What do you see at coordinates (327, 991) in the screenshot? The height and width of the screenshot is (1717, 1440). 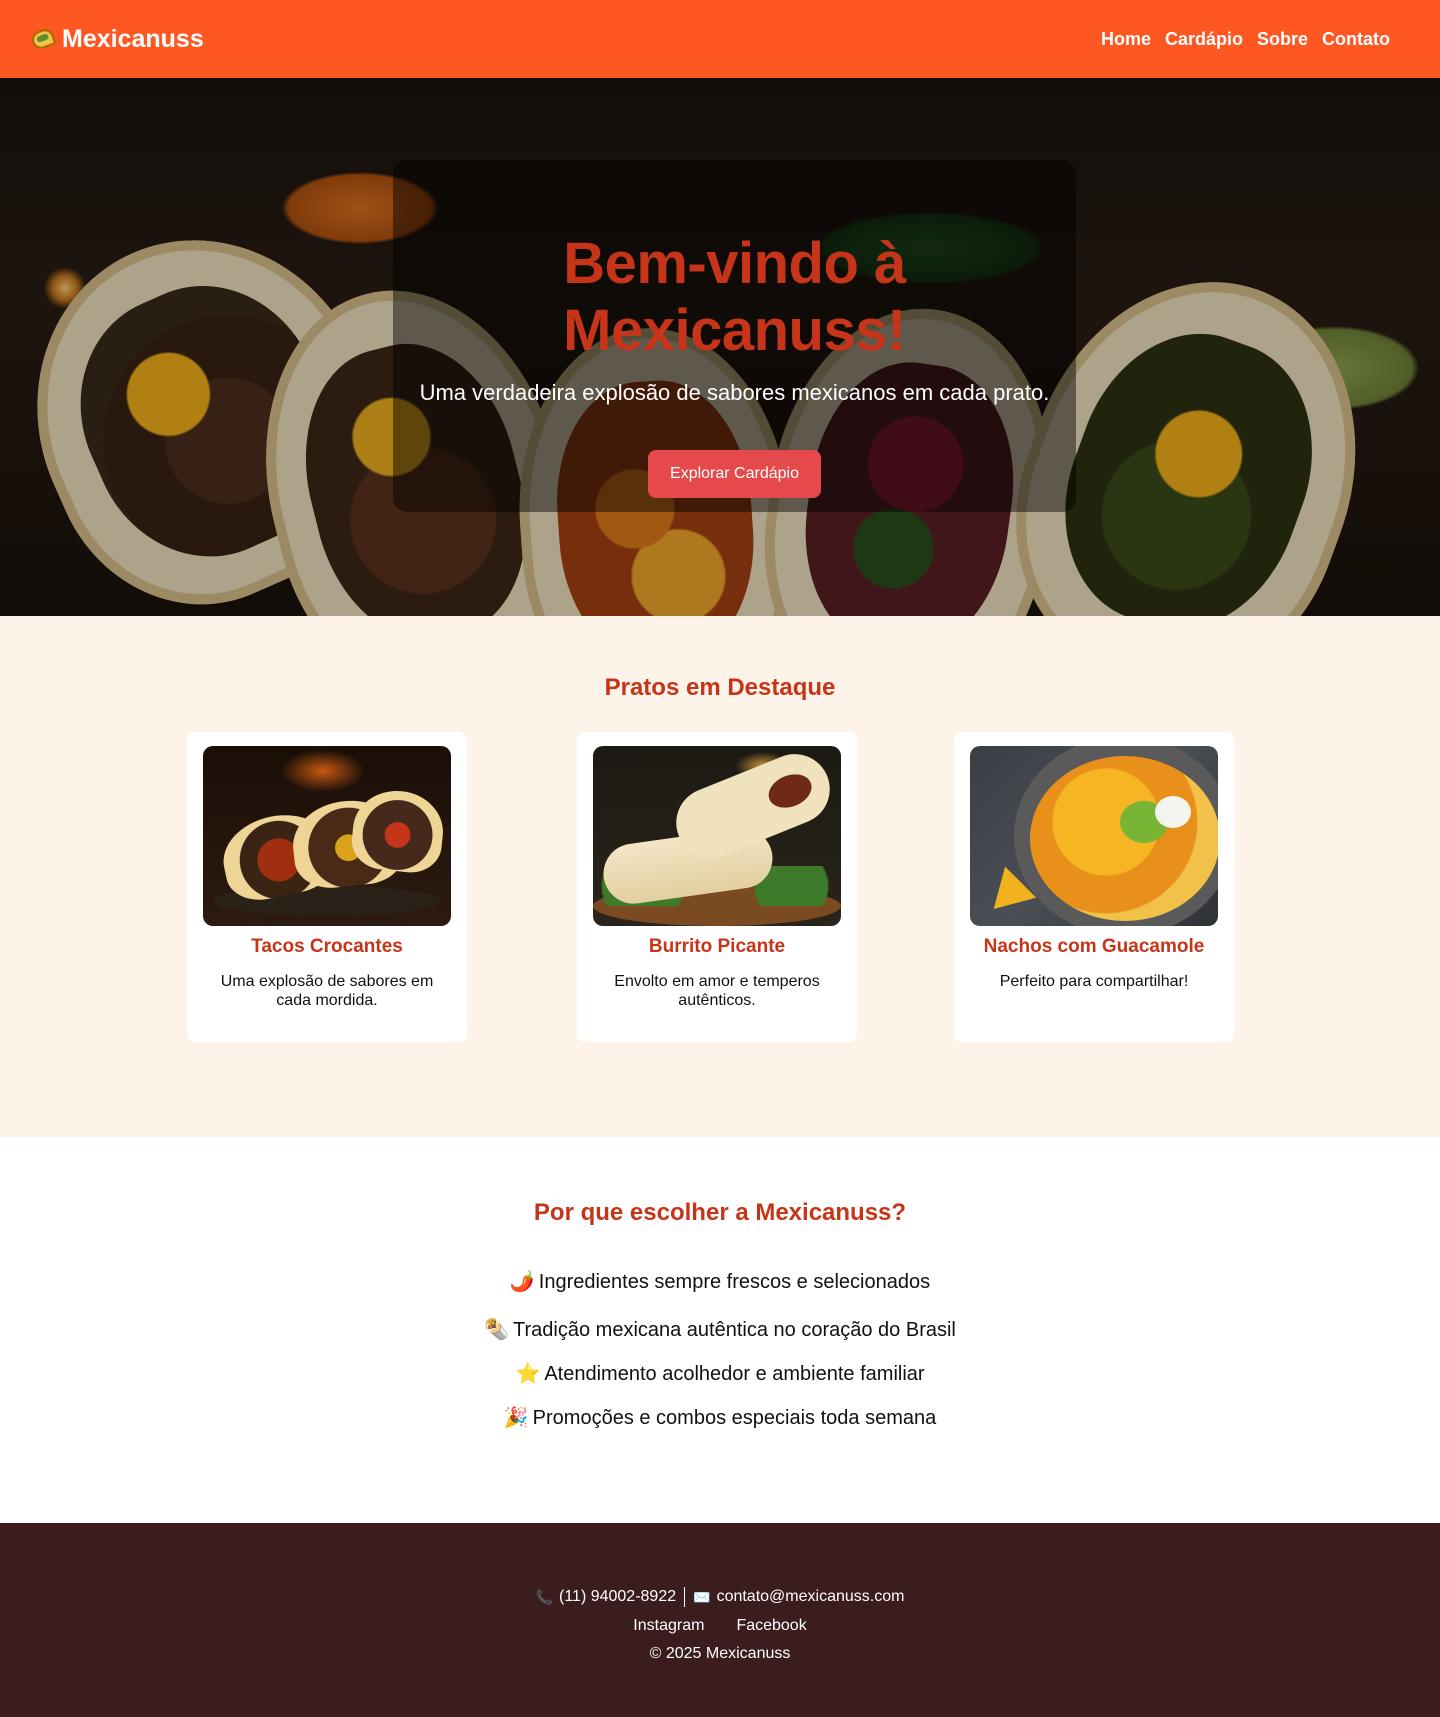 I see `dish-description: Uma explosão de sabores em cada mordida.` at bounding box center [327, 991].